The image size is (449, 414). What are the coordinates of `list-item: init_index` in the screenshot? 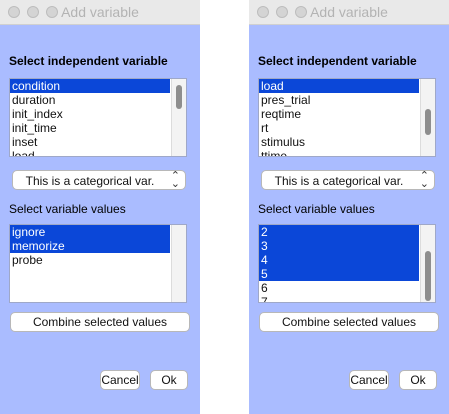 It's located at (90, 114).